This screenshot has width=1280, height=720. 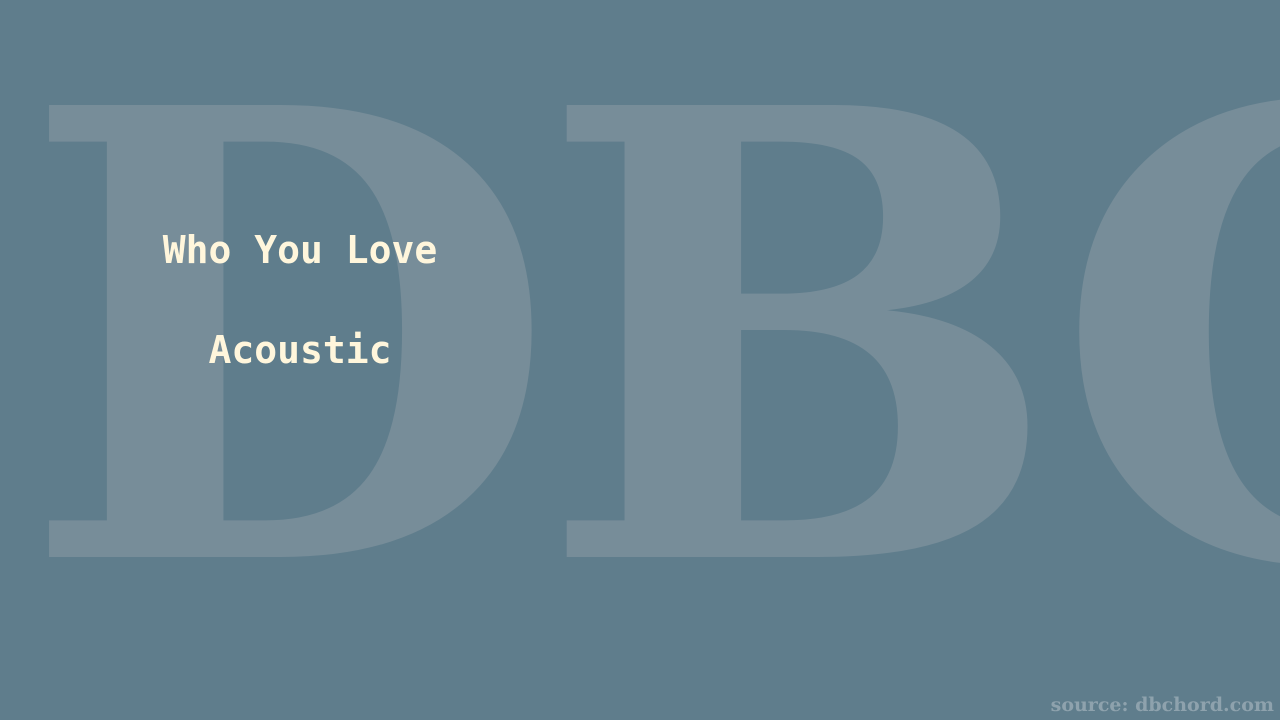 I want to click on source-credit: source: dbchord.com, so click(x=1162, y=705).